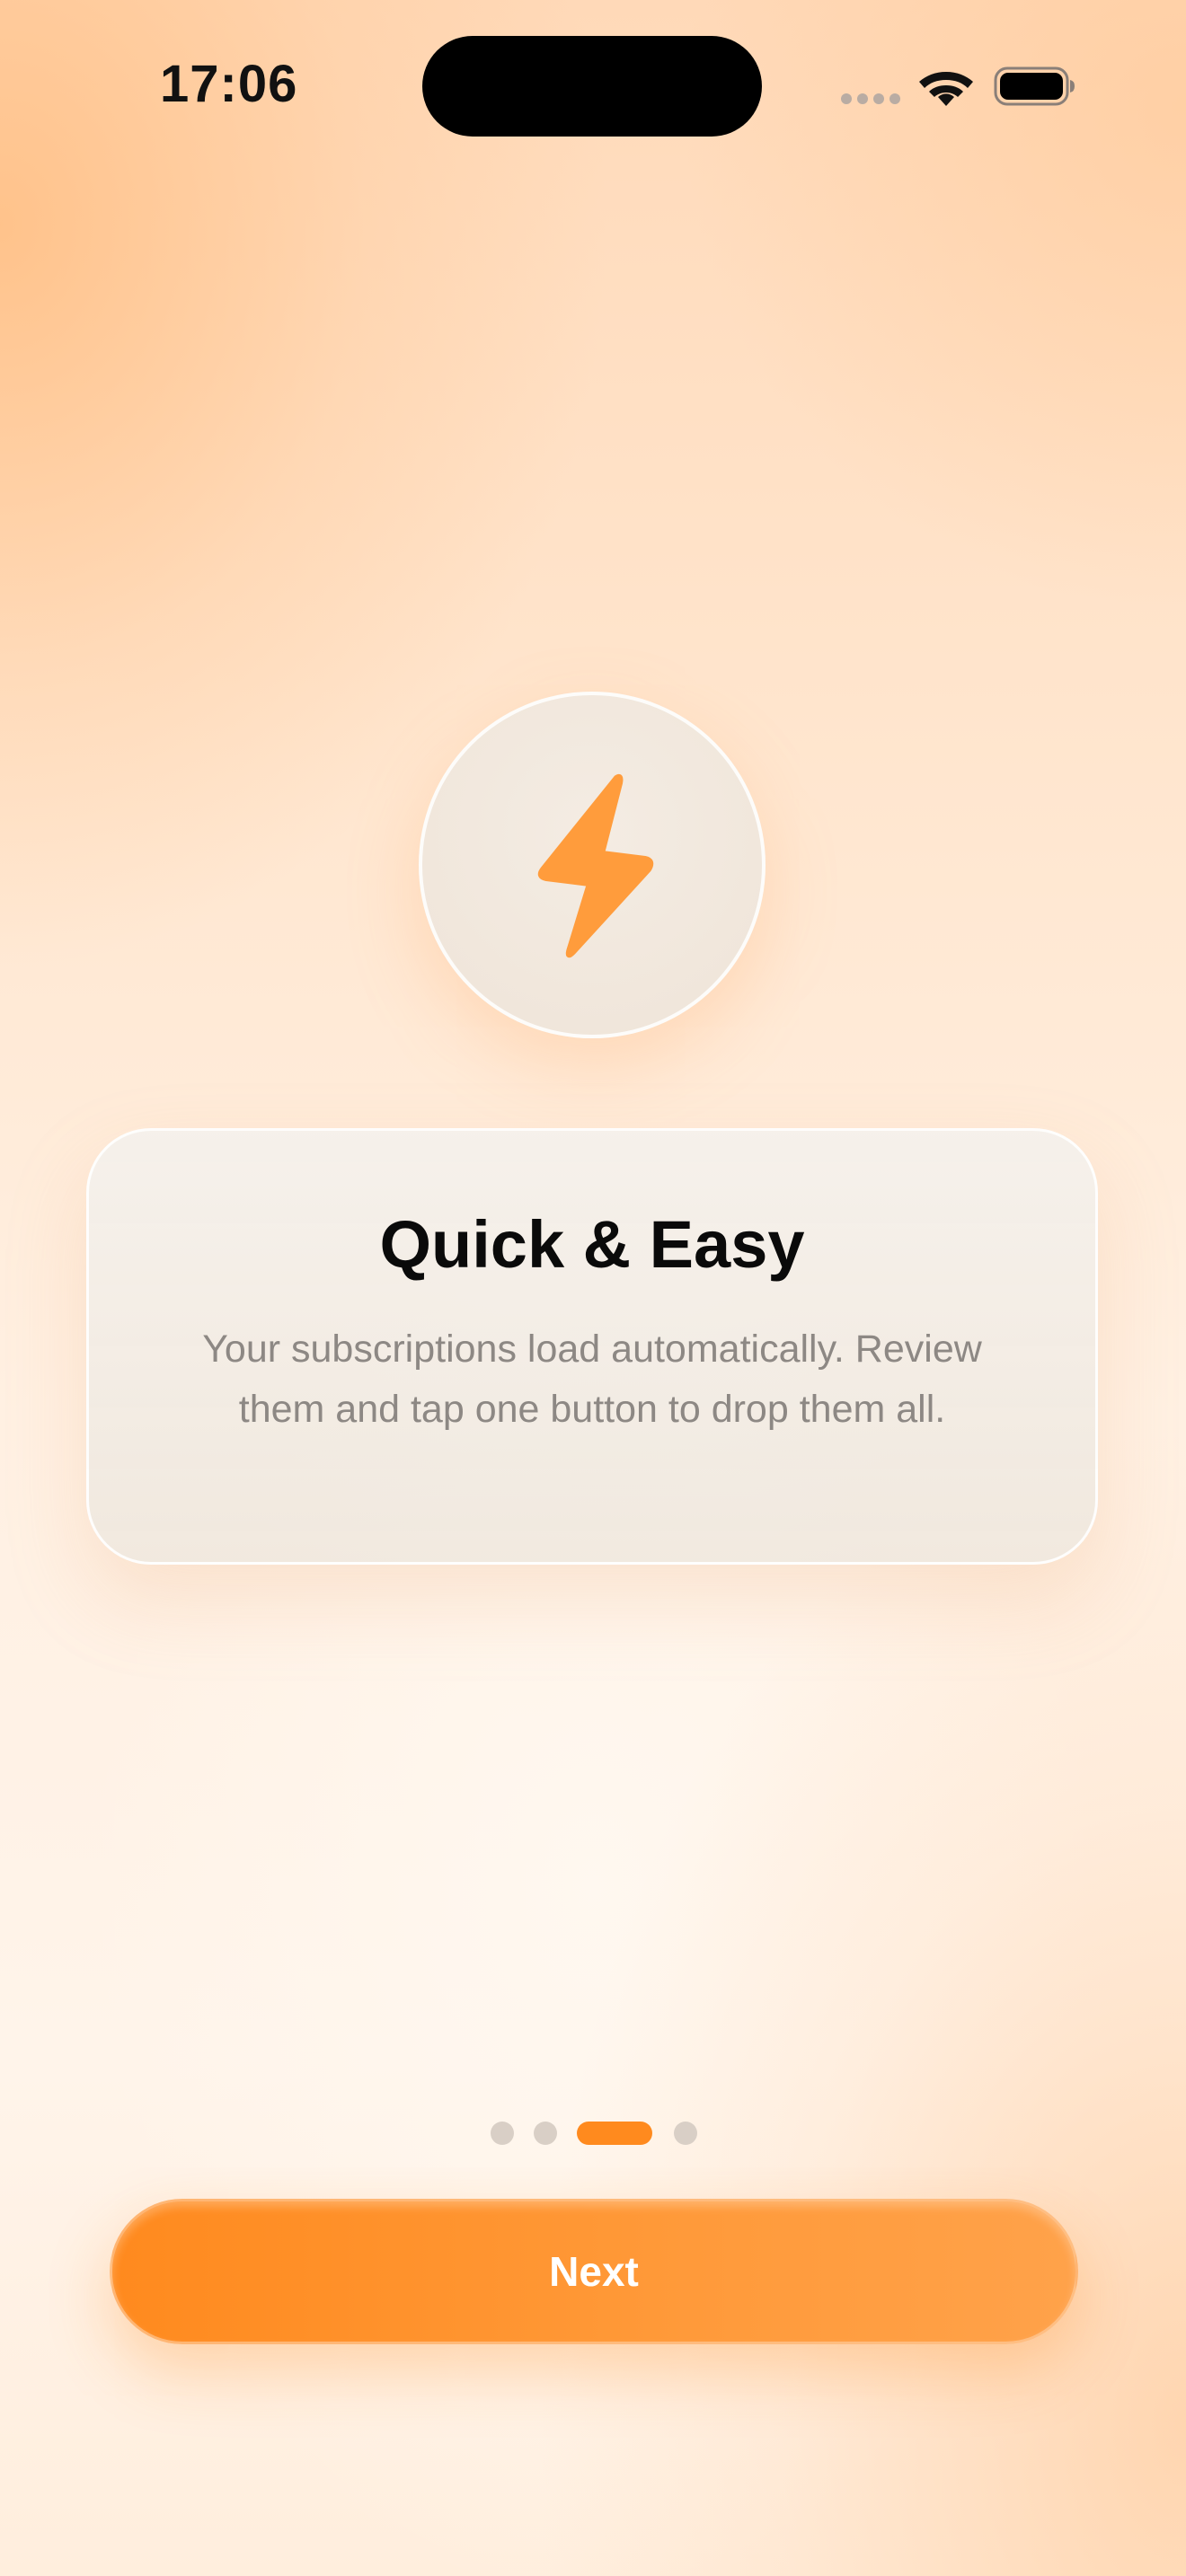 This screenshot has width=1186, height=2576. I want to click on signal-icon, so click(870, 98).